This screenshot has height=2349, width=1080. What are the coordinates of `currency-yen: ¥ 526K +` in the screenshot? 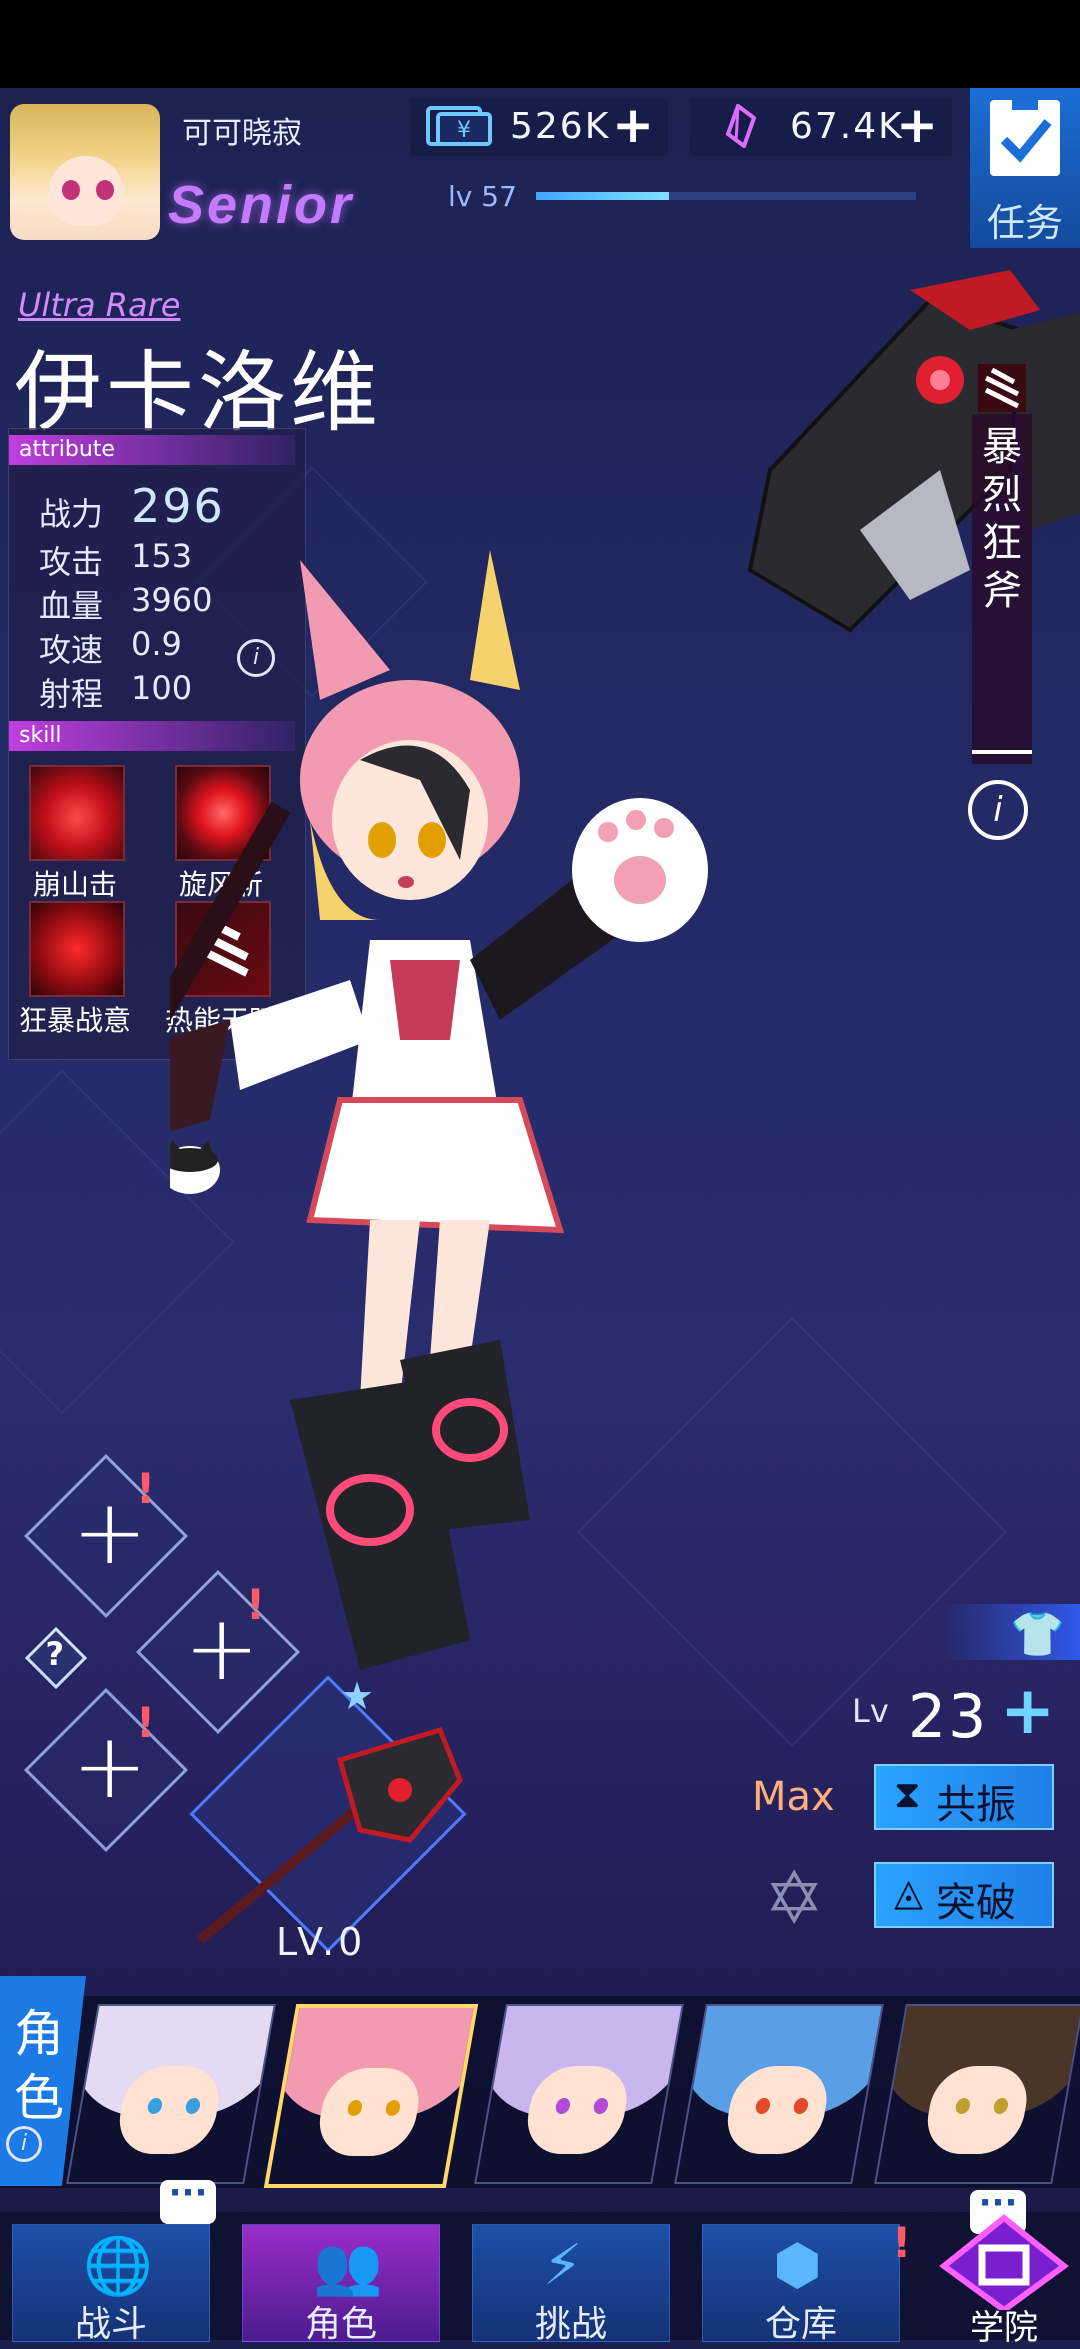 It's located at (539, 127).